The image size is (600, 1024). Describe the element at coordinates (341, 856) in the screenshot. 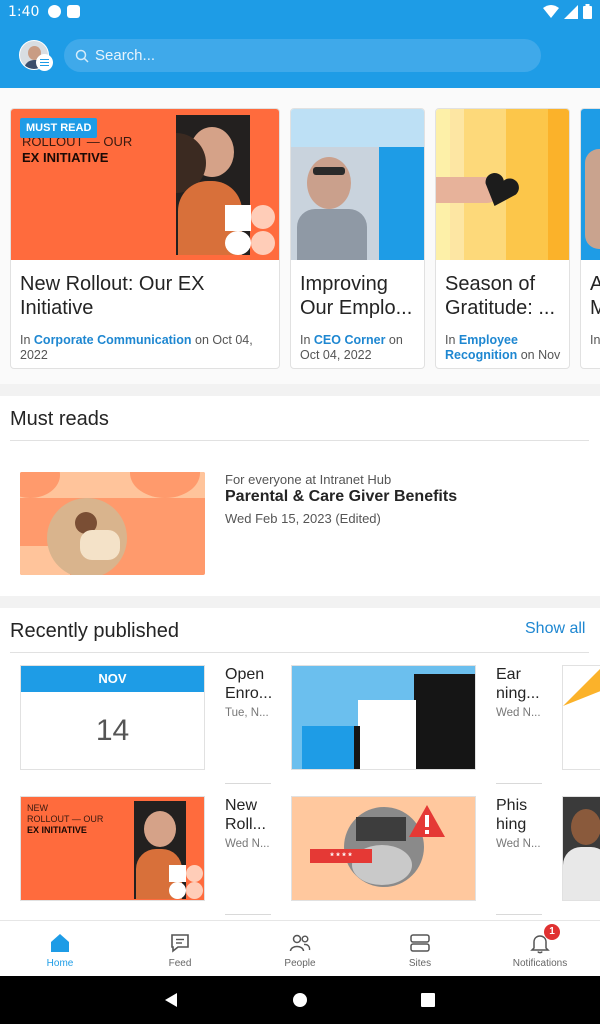

I see `password-field-graphic: * * * *` at that location.